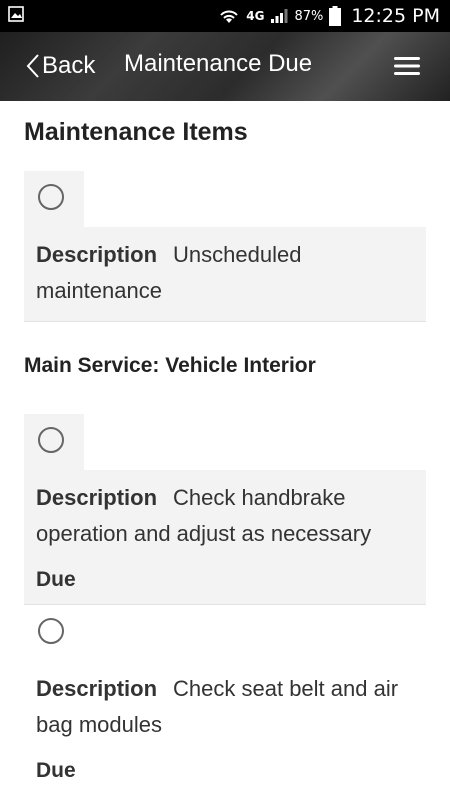 This screenshot has height=800, width=450. I want to click on item-body: Description Unscheduled maintenance, so click(225, 274).